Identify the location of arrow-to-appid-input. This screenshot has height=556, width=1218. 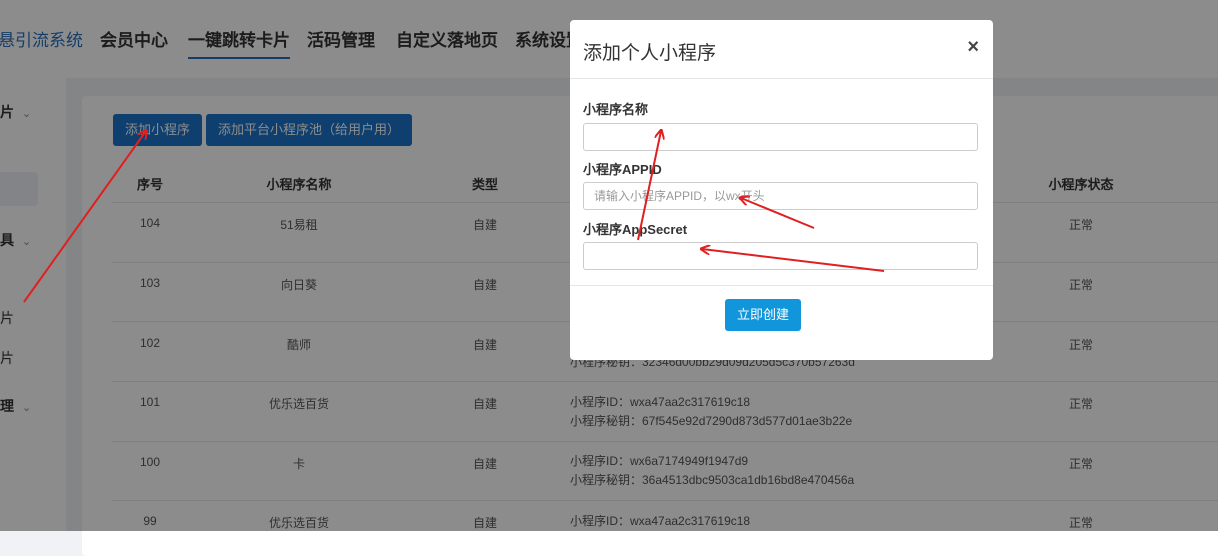
(778, 213).